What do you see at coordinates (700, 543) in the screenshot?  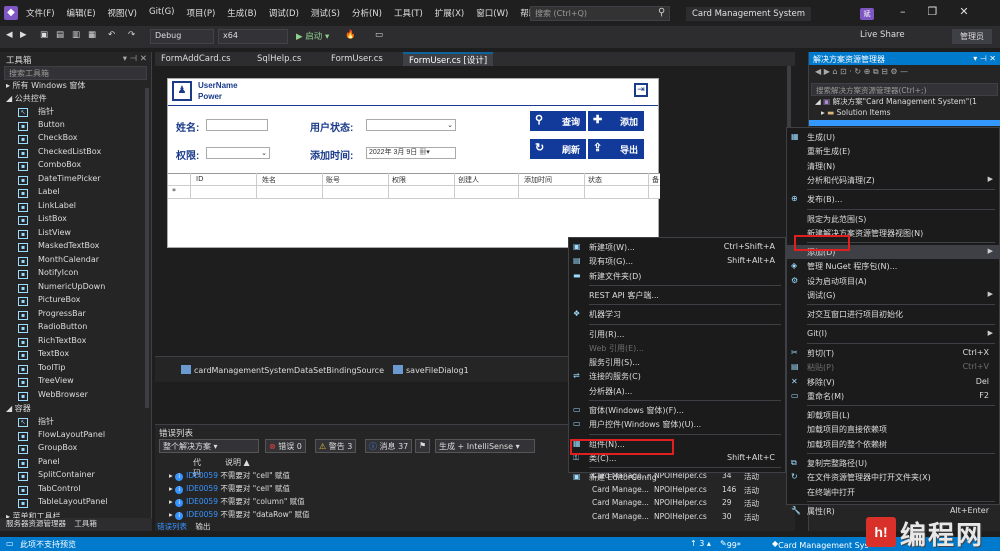 I see `git-sync: ↑ 3 ▴` at bounding box center [700, 543].